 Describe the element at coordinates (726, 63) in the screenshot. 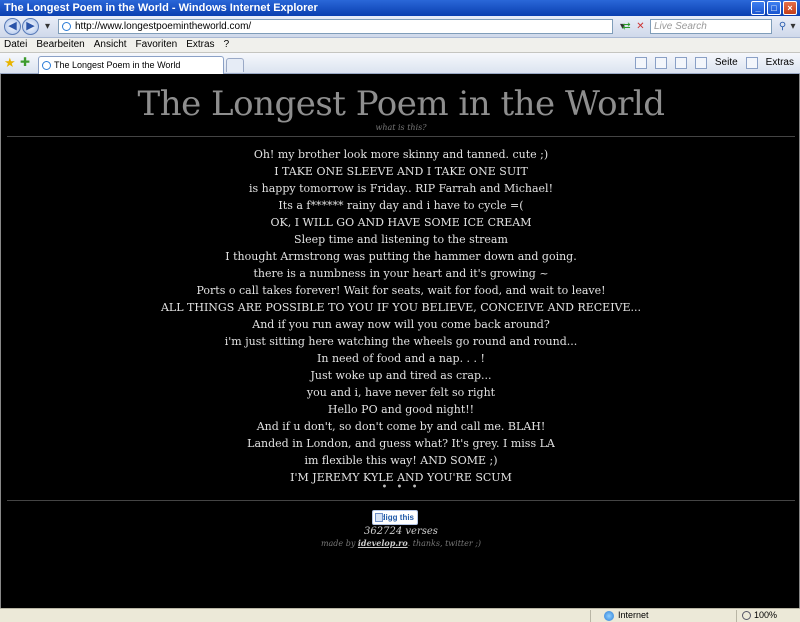

I see `page-menu: Seite` at that location.